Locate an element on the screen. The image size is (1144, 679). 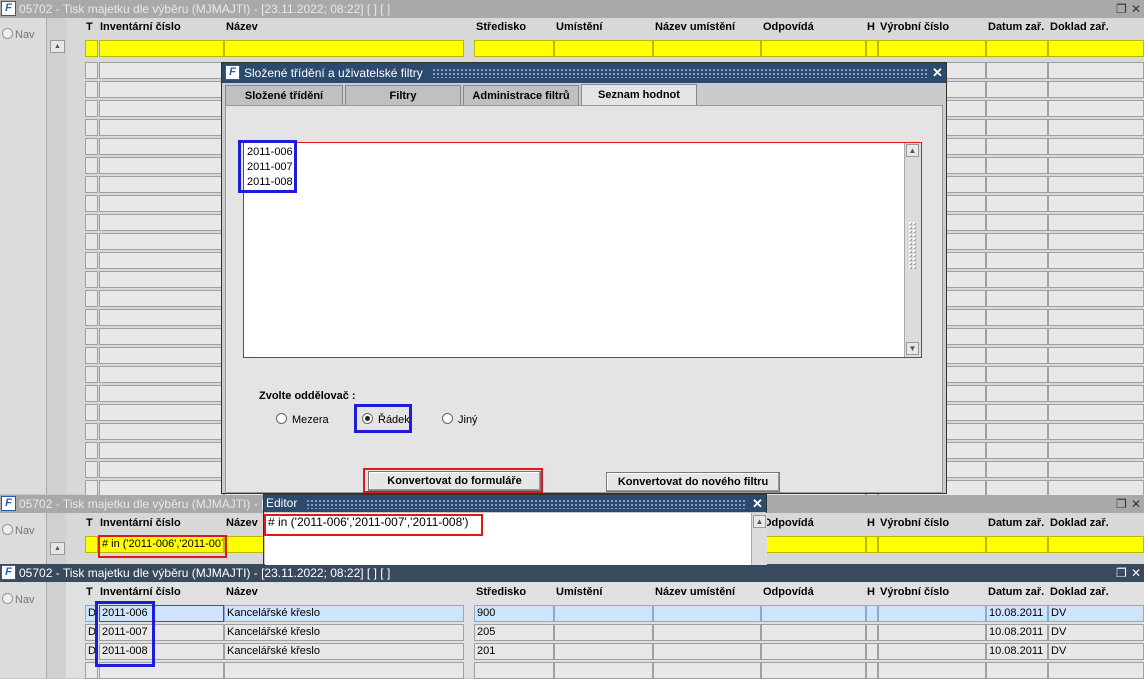
filter-cell-vyrobni is located at coordinates (932, 544).